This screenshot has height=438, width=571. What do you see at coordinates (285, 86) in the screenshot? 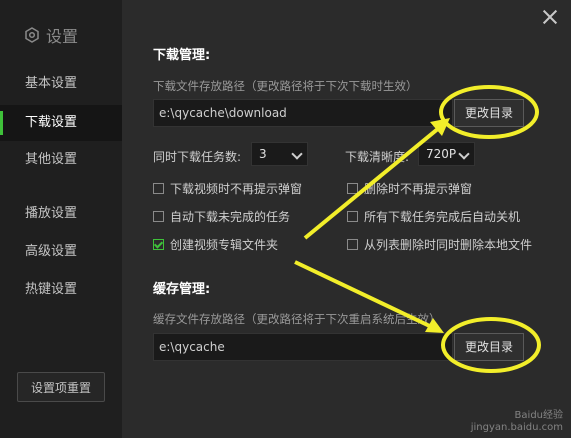
I see `download-path-hint: 下载文件存放路径（更改路径将于下次下载时生效）` at bounding box center [285, 86].